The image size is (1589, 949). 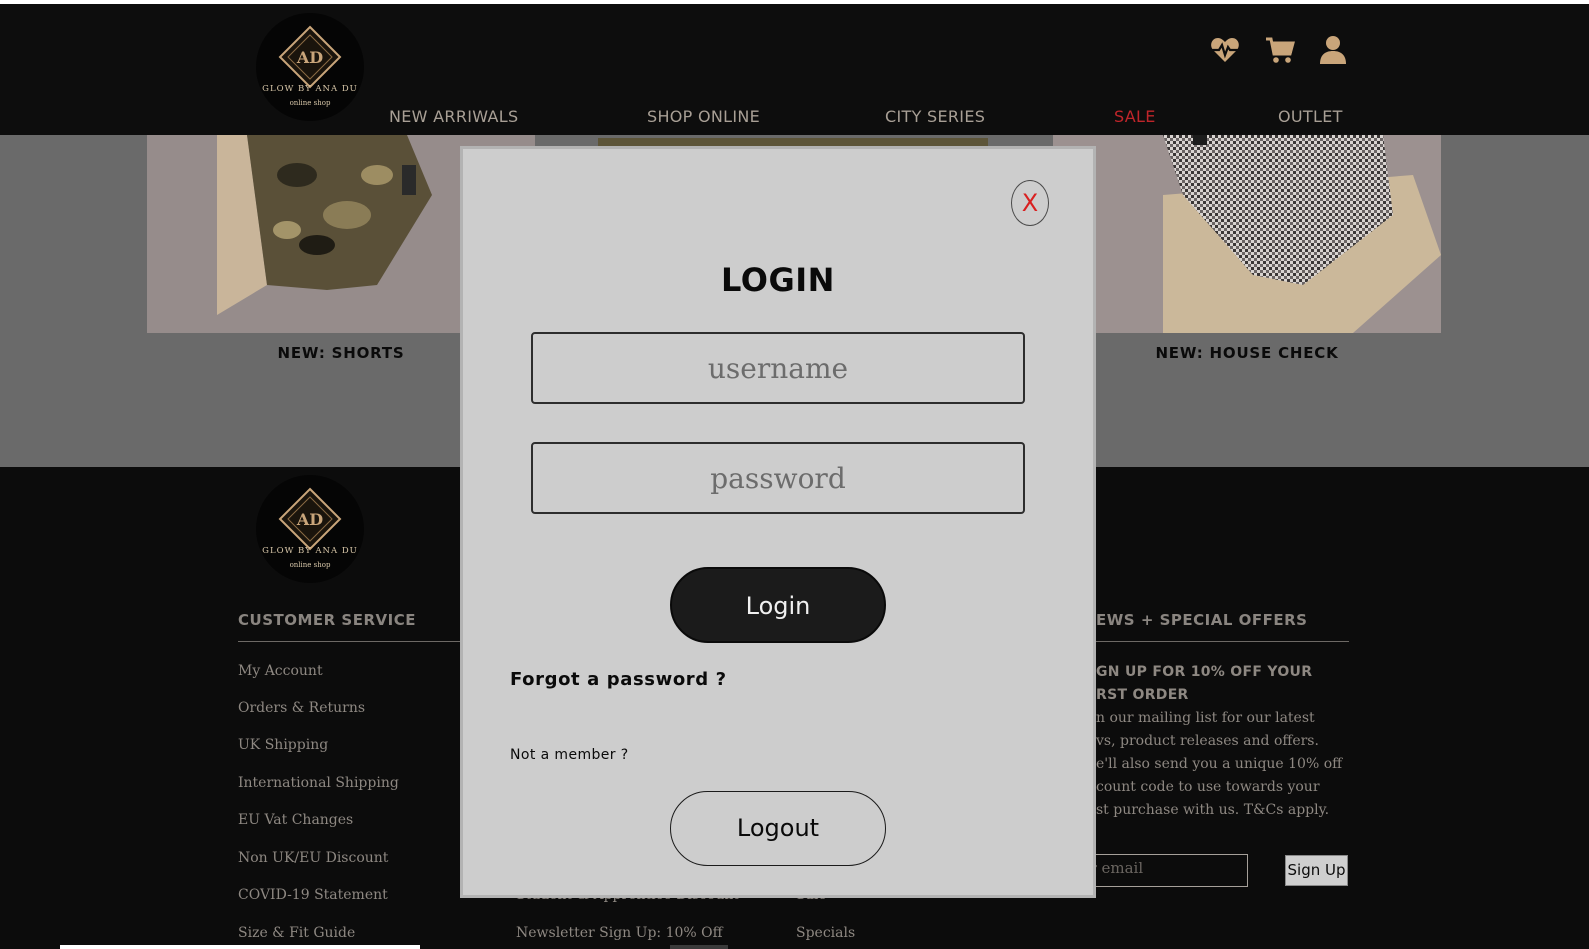 I want to click on bottom-scroll-thumb, so click(x=699, y=947).